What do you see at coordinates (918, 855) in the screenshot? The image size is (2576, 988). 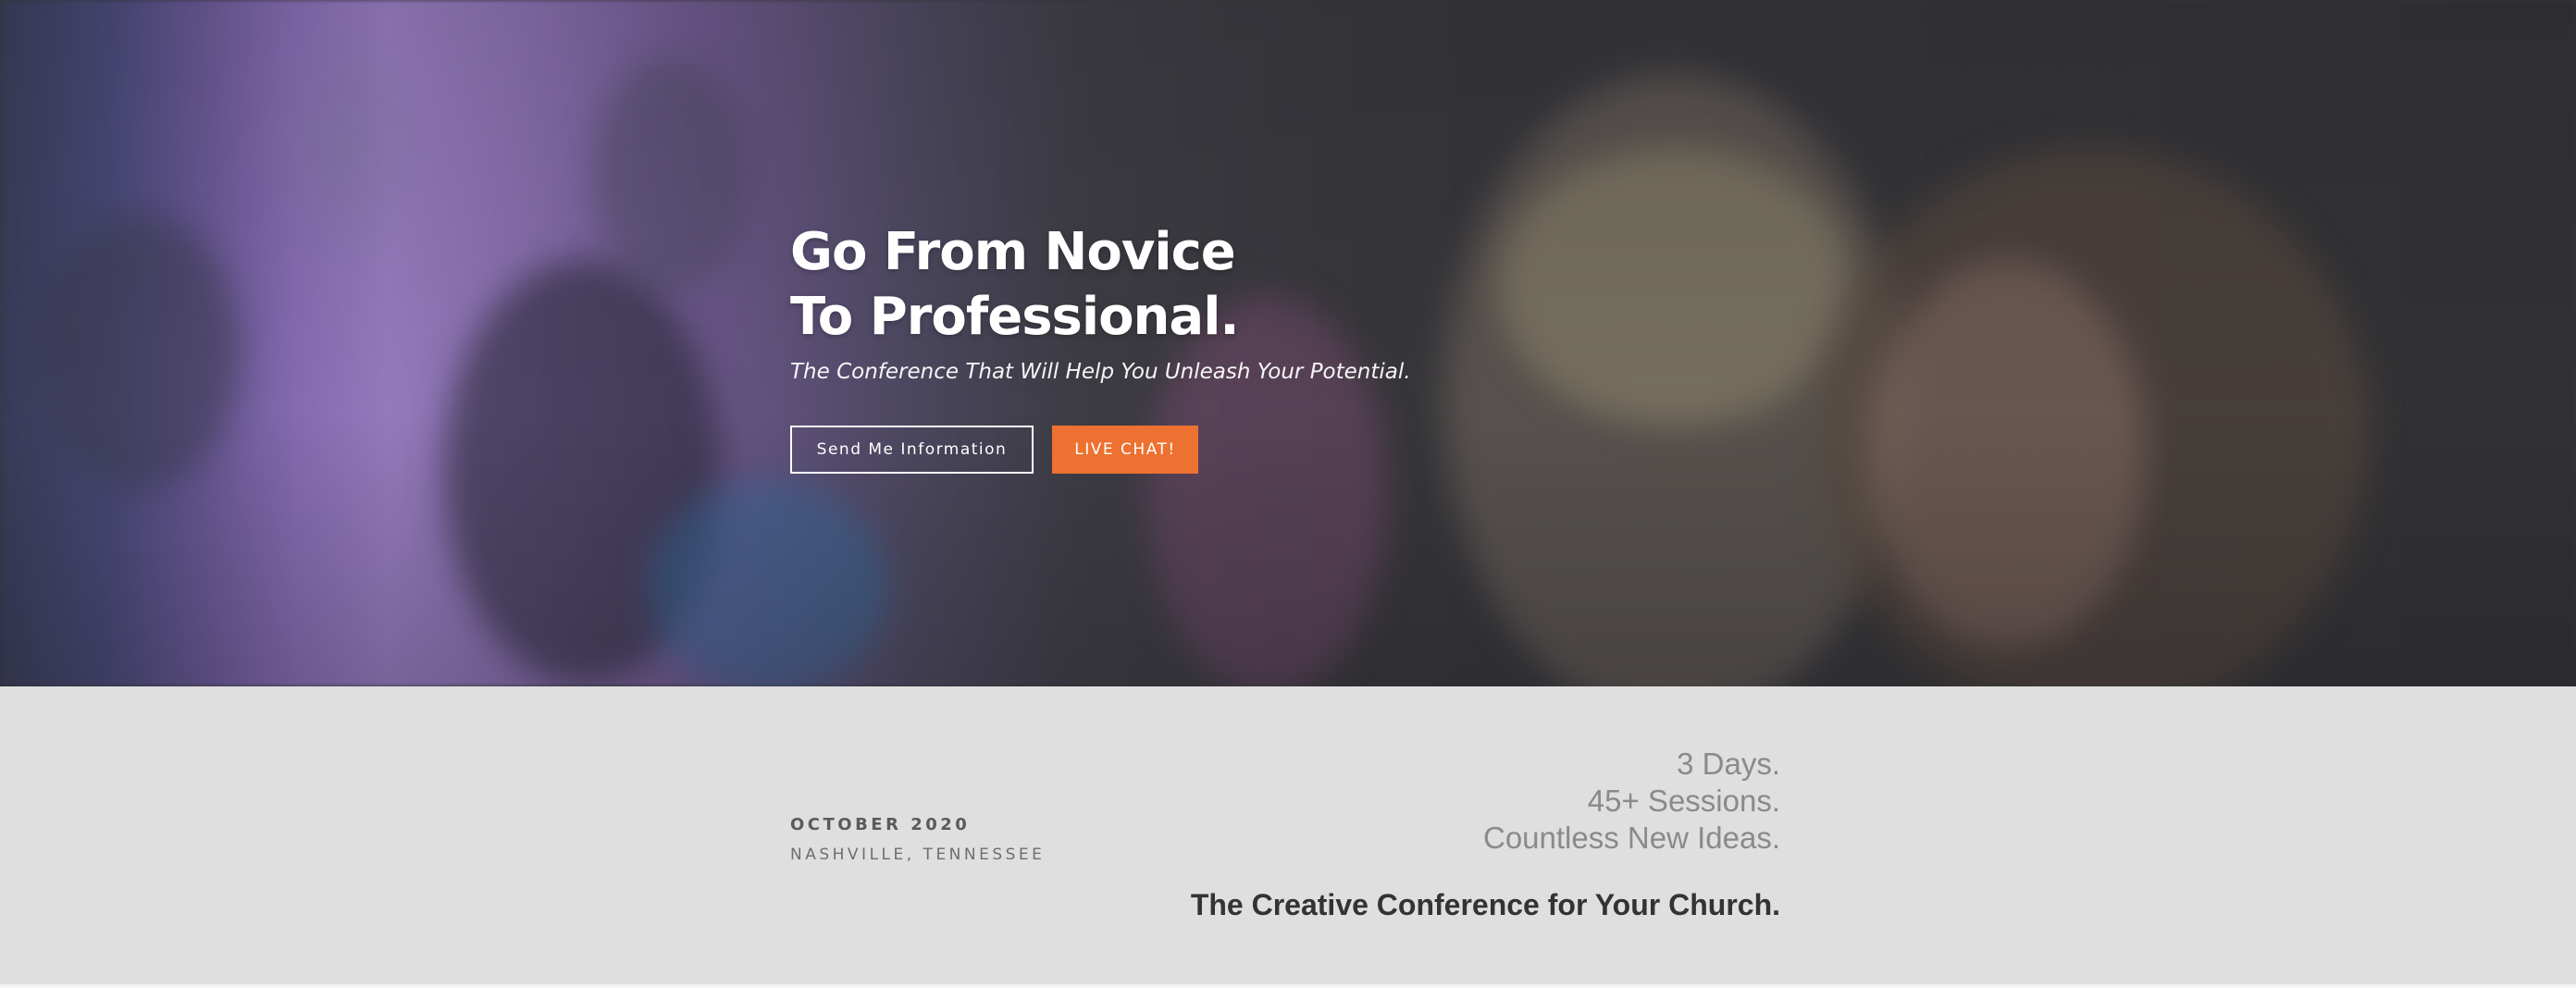 I see `event-location: NASHVILLE, TENNESSEE` at bounding box center [918, 855].